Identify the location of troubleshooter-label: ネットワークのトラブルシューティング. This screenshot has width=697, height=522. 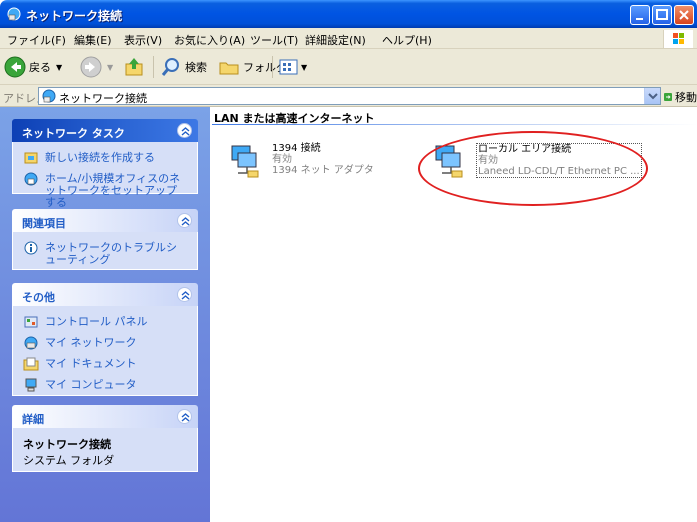
(111, 253).